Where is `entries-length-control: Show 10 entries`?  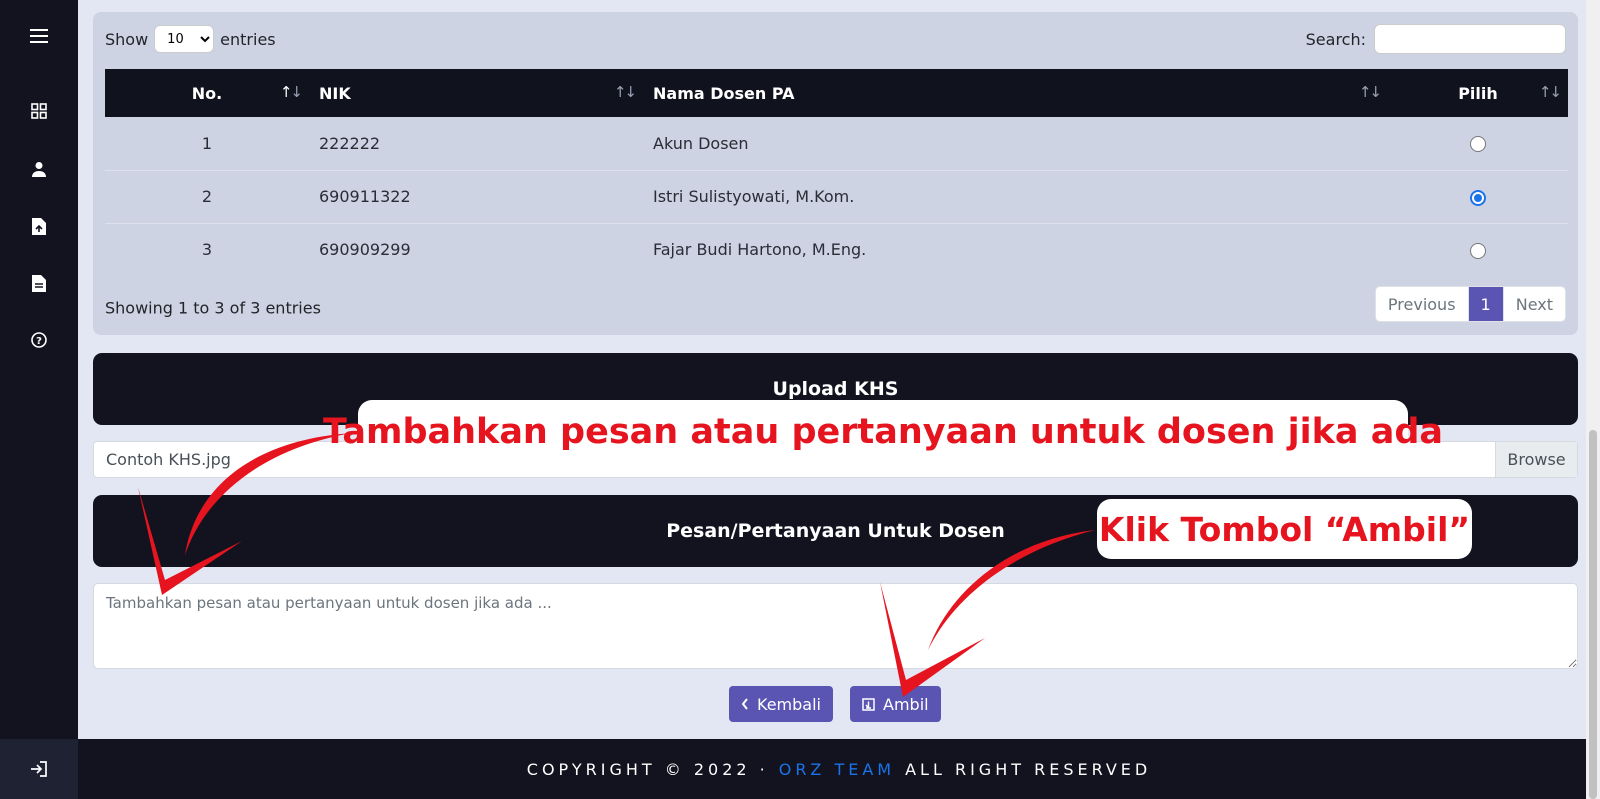 entries-length-control: Show 10 entries is located at coordinates (190, 39).